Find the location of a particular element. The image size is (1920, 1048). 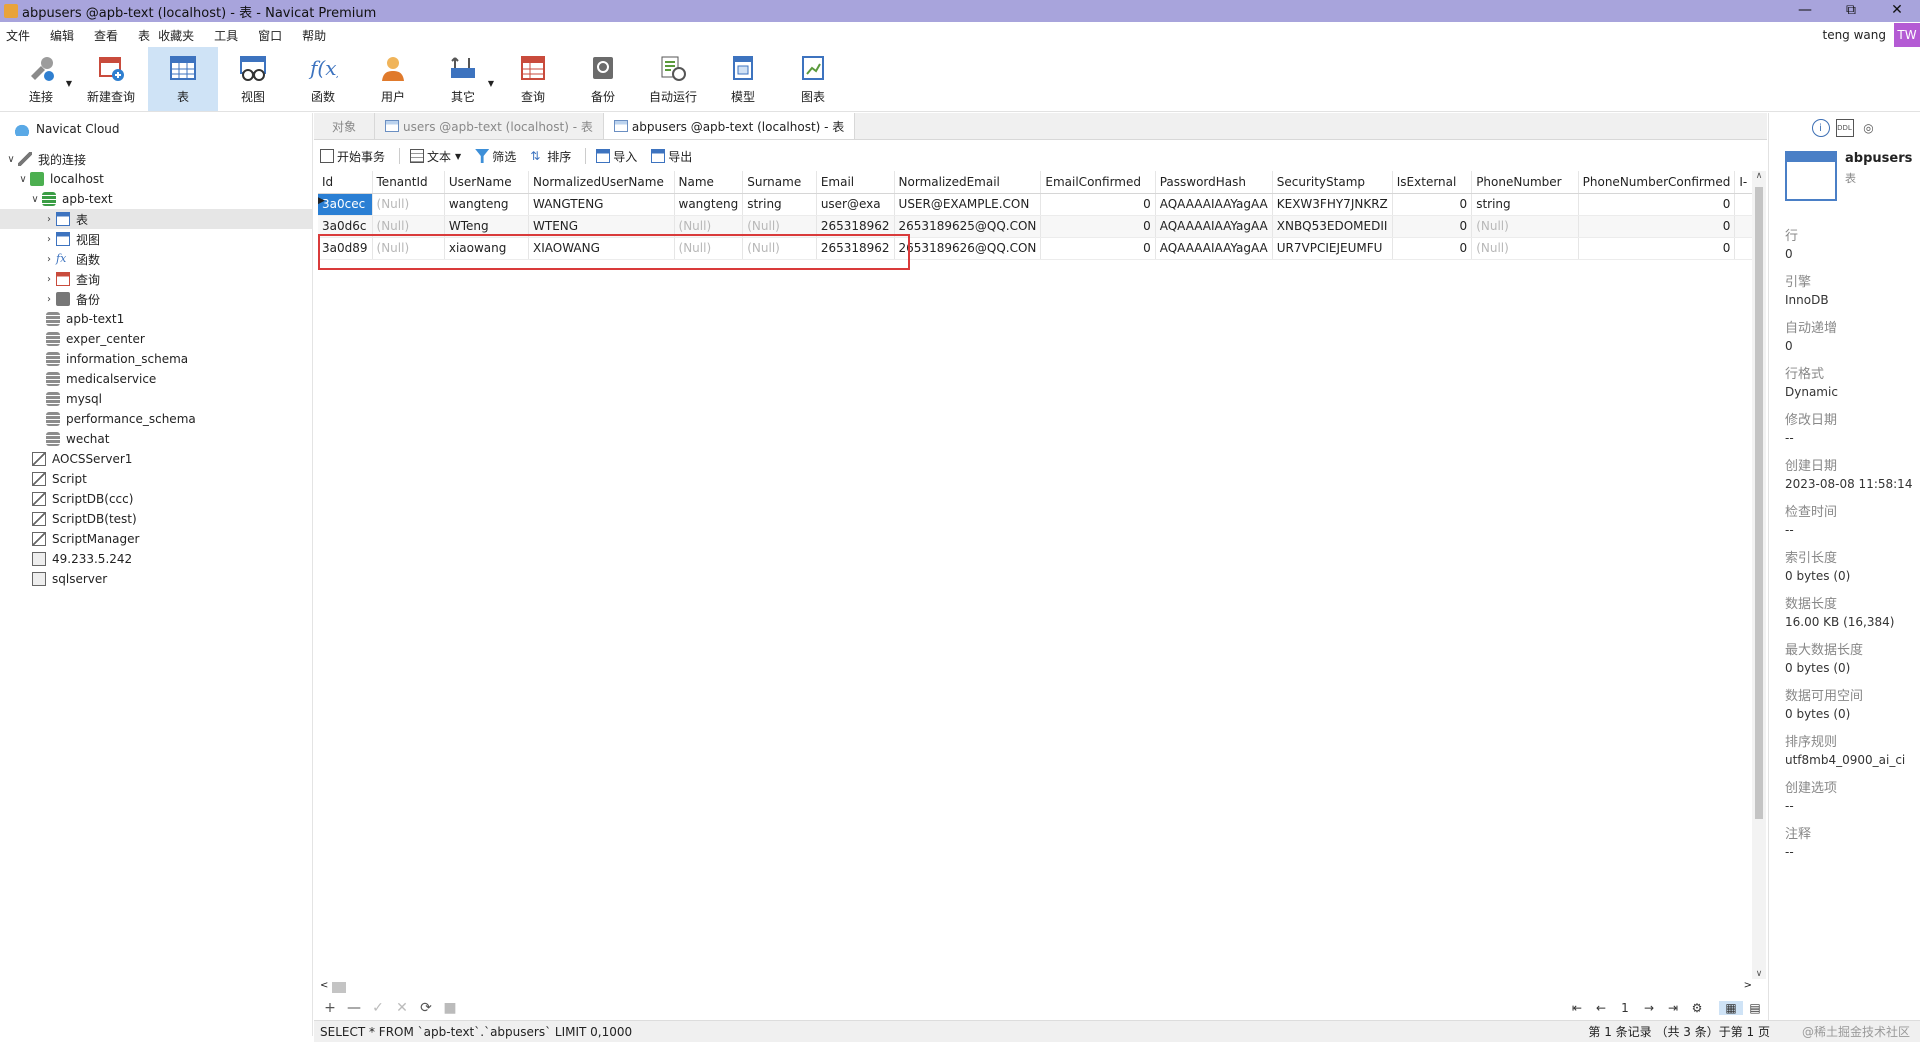

filter-button: 筛选 is located at coordinates (495, 156).